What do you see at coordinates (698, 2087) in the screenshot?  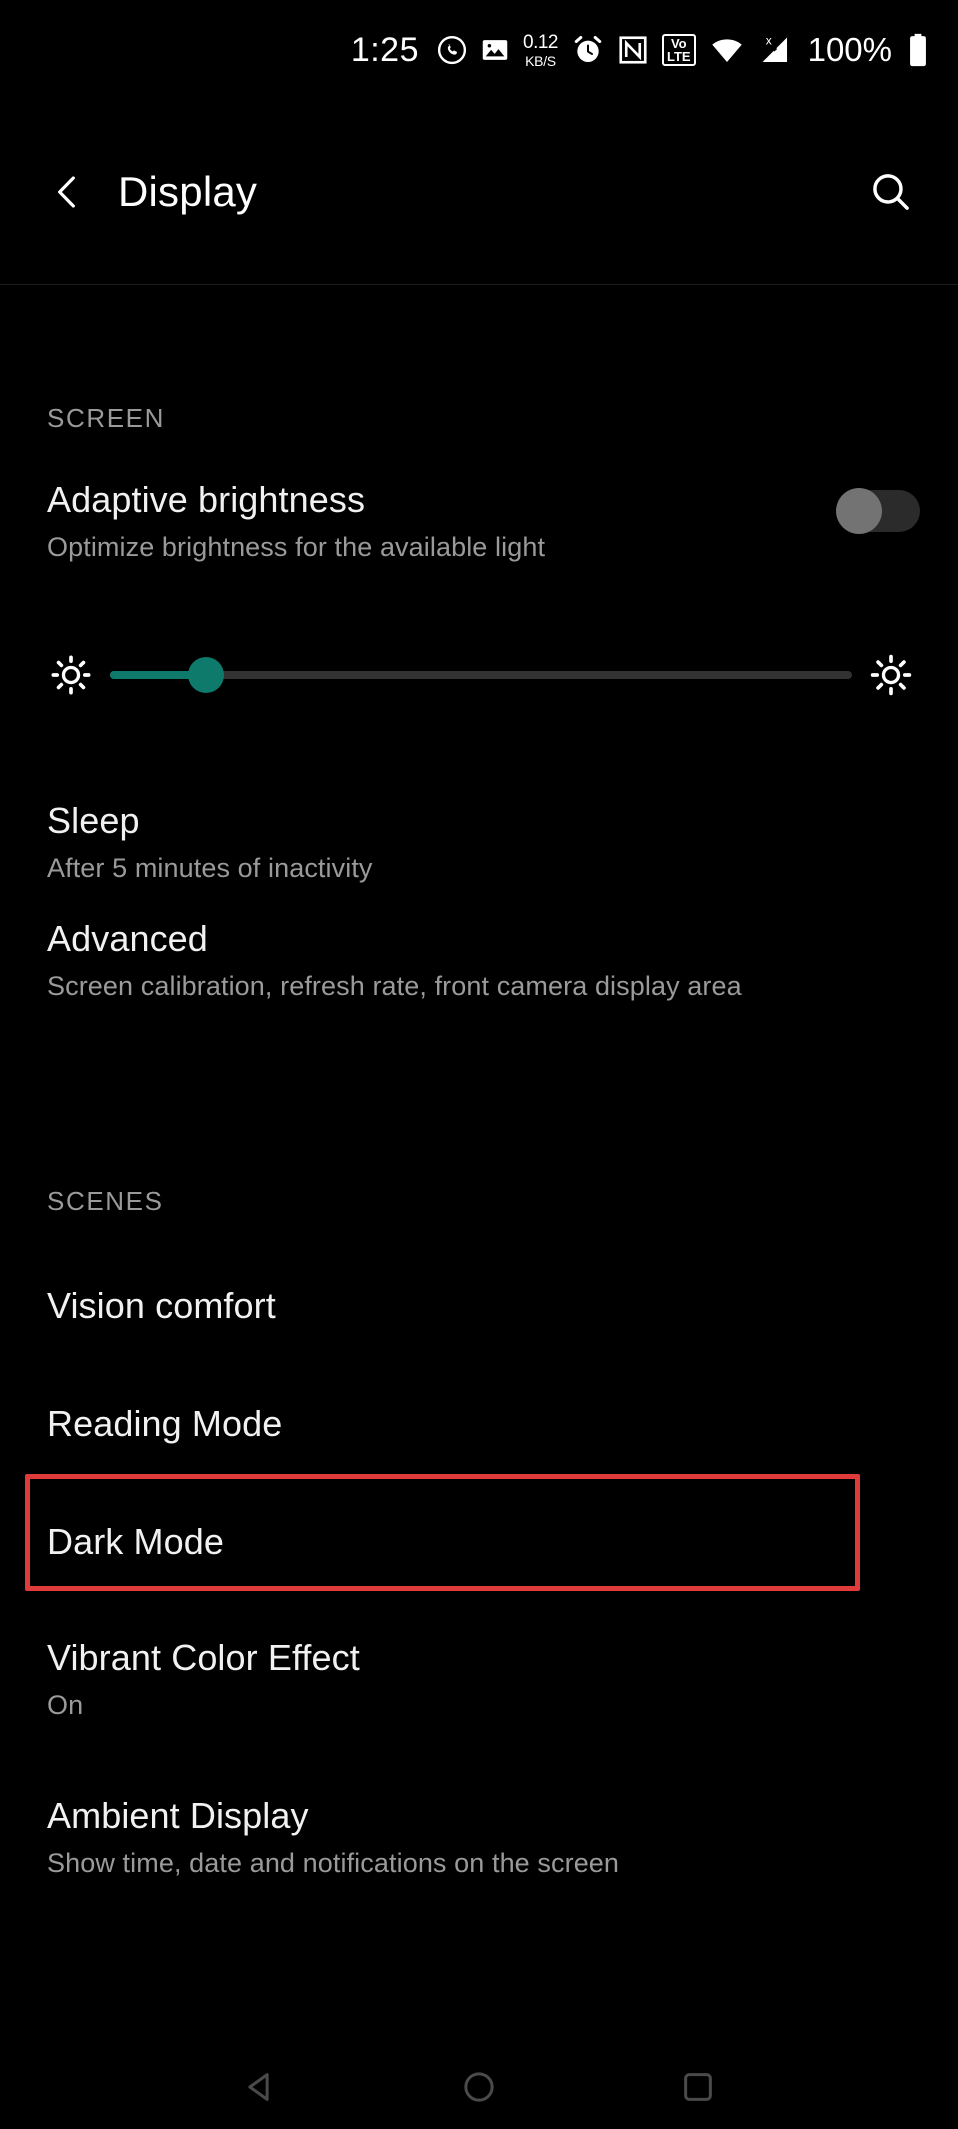 I see `nav-recents-square-icon` at bounding box center [698, 2087].